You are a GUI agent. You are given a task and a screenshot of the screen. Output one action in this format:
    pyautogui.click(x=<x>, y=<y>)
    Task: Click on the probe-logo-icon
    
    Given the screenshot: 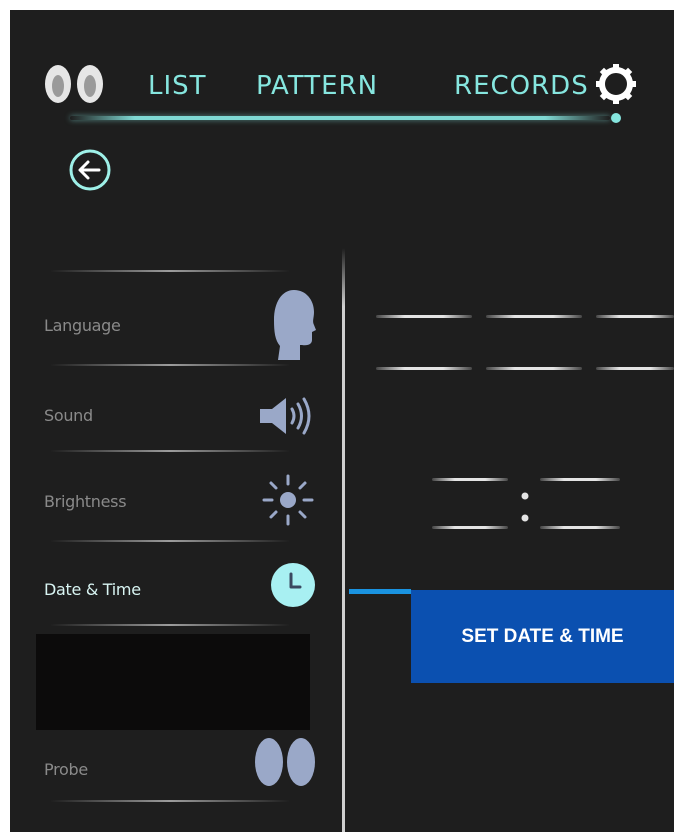 What is the action you would take?
    pyautogui.click(x=74, y=84)
    